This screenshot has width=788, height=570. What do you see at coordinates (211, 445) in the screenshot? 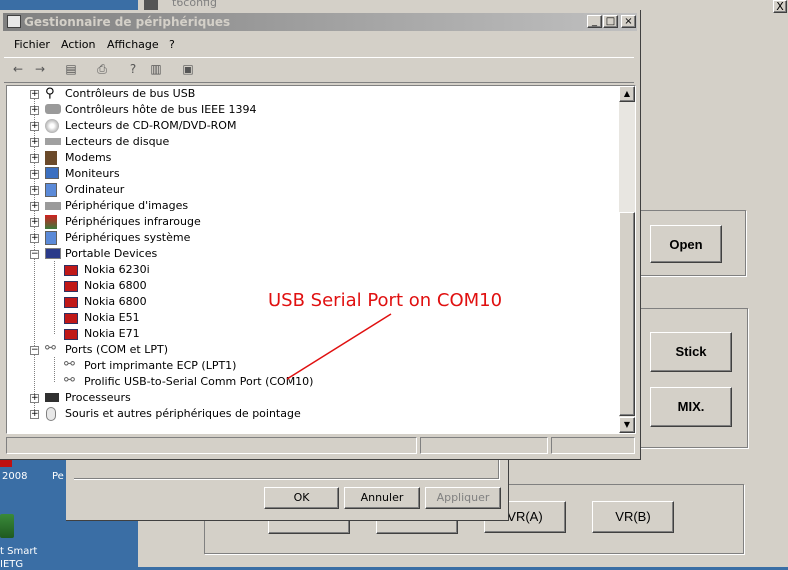
I see `status-cell-main` at bounding box center [211, 445].